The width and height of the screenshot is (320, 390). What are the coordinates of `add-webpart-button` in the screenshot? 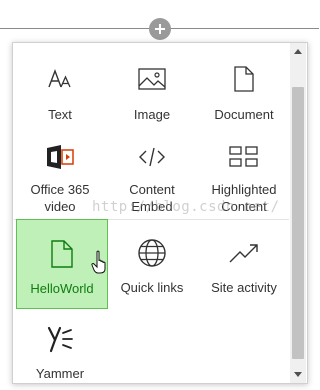 It's located at (160, 29).